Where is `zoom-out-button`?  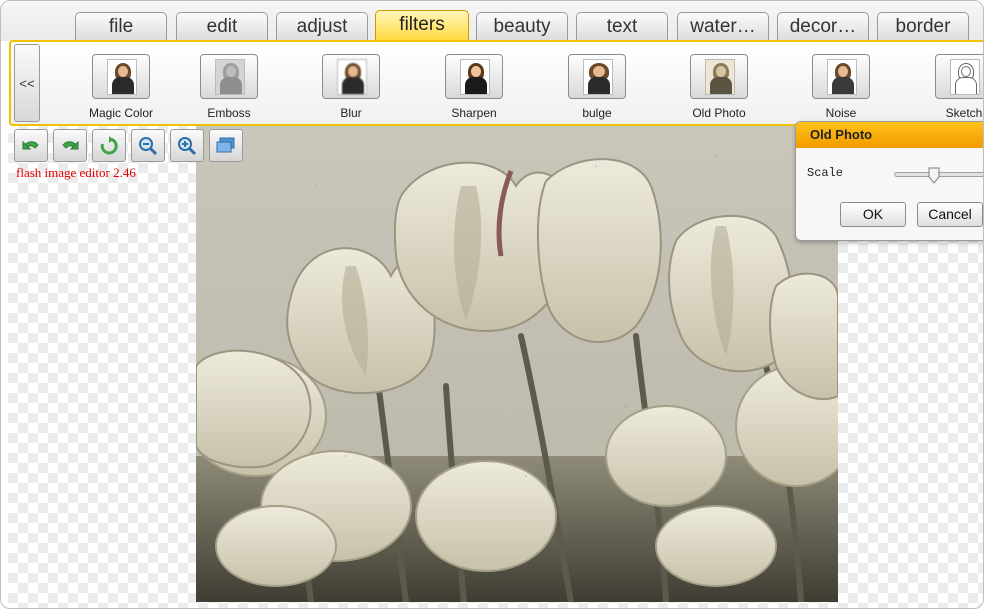 zoom-out-button is located at coordinates (148, 145).